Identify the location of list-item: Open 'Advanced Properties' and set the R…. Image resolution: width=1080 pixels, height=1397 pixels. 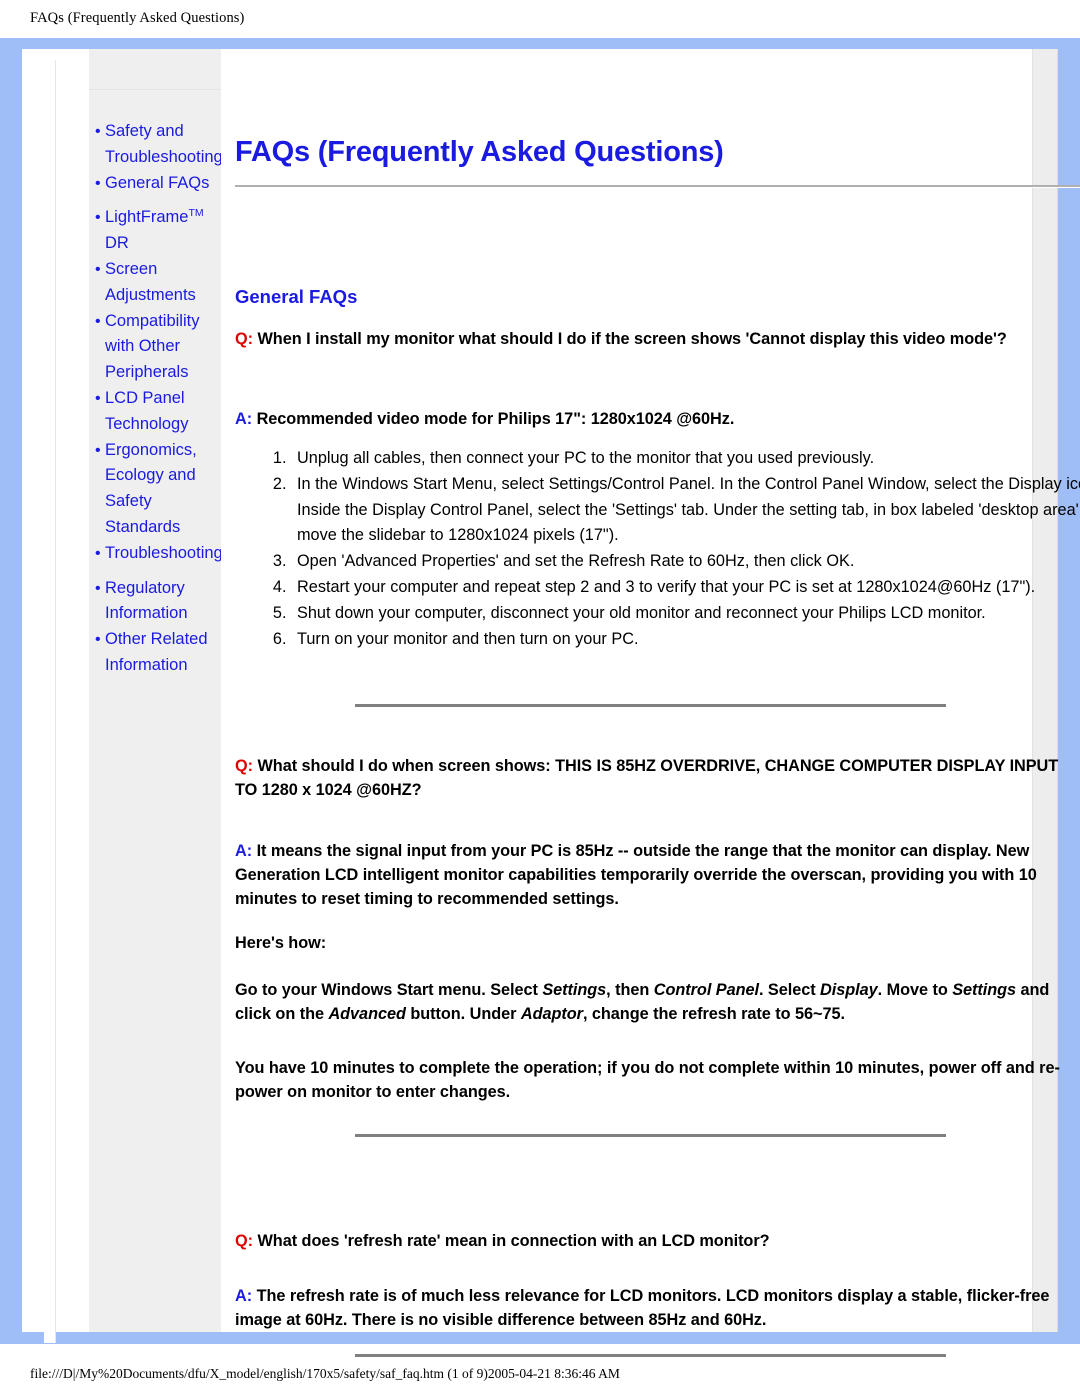
(685, 562).